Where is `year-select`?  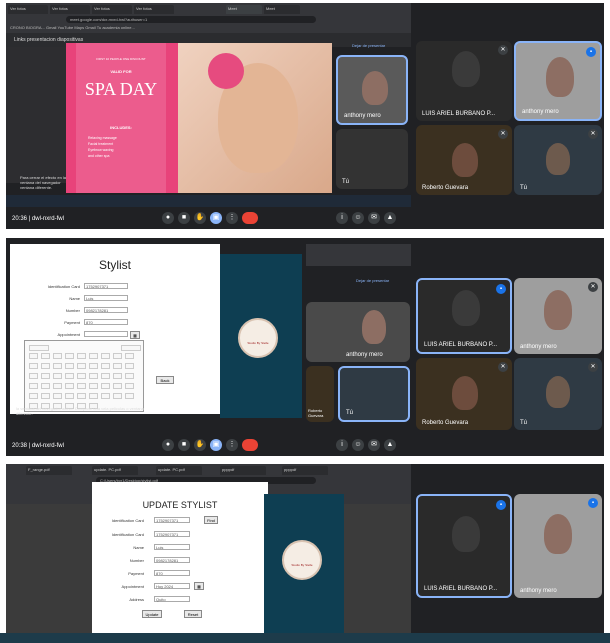 year-select is located at coordinates (131, 348).